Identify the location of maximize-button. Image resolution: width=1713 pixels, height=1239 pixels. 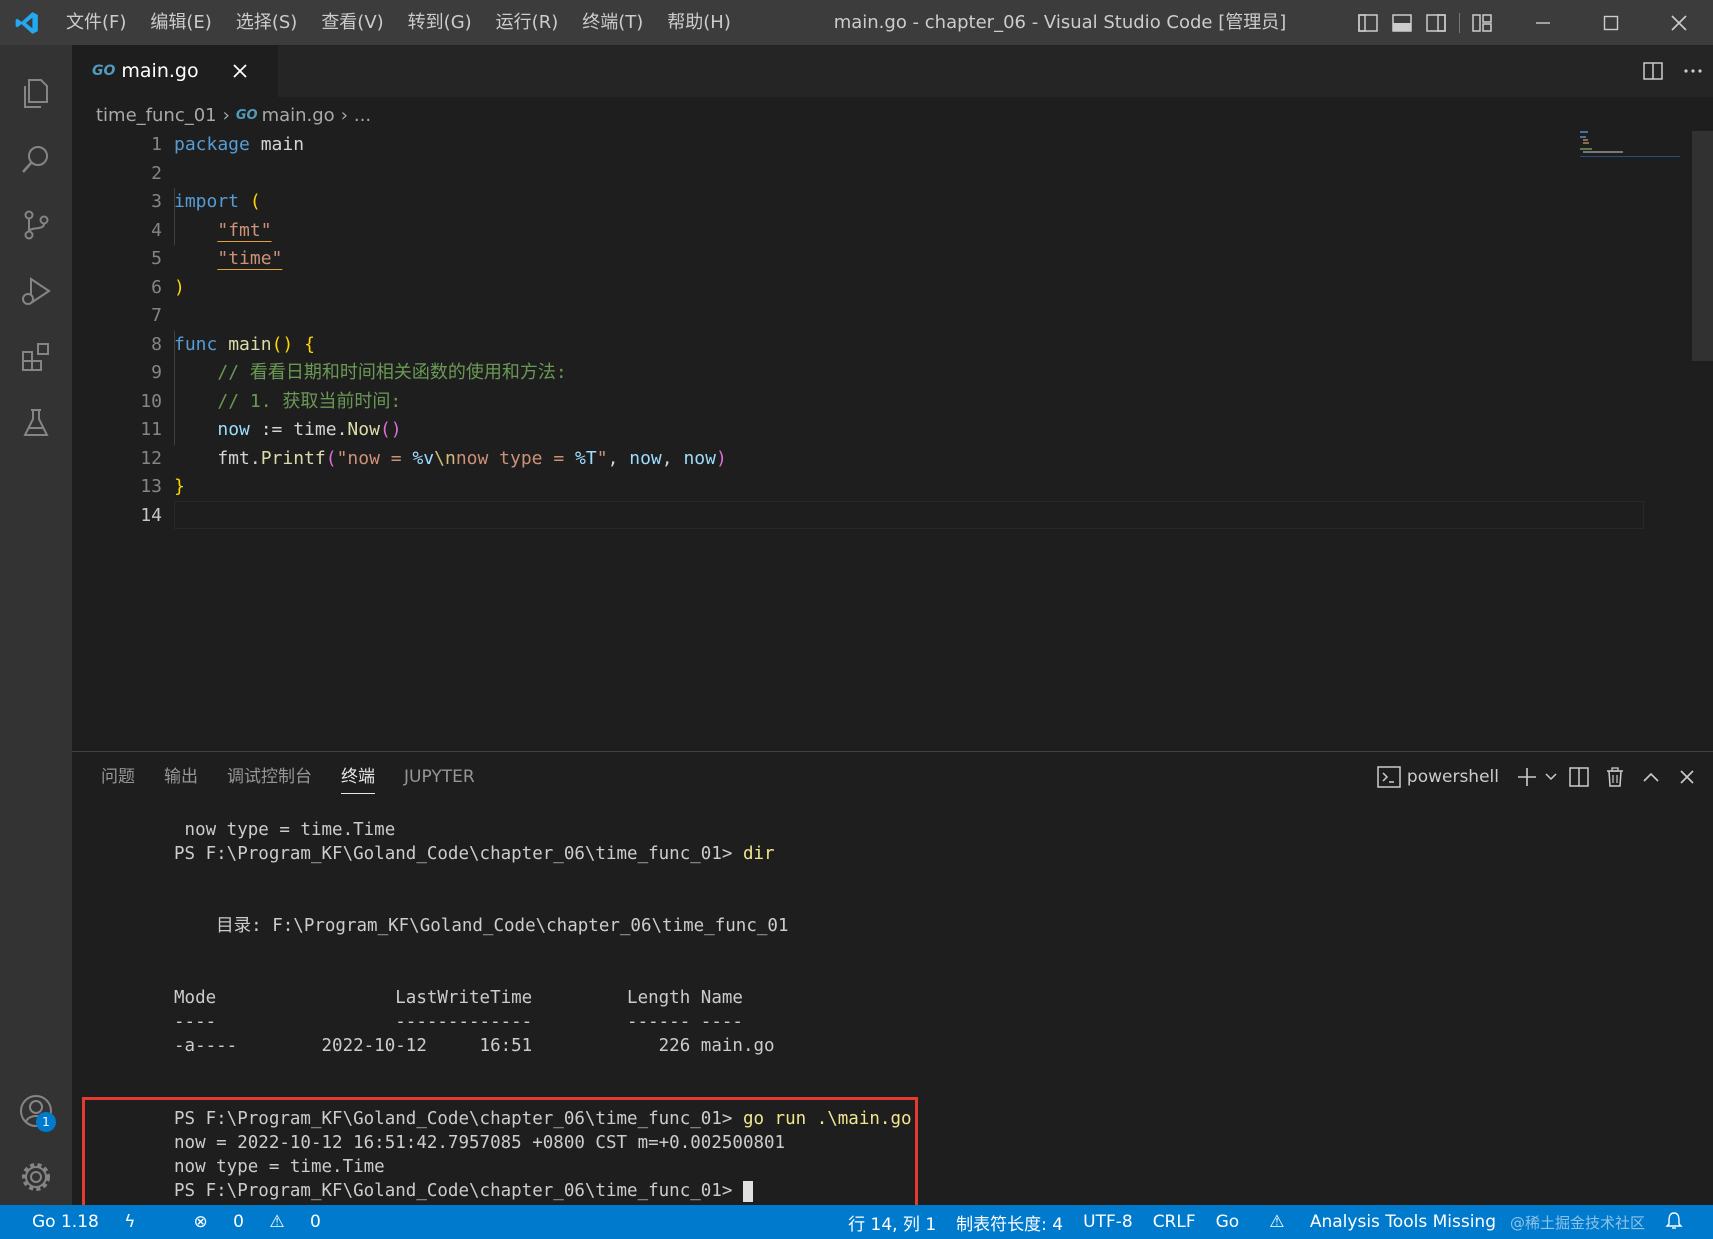
(1611, 22).